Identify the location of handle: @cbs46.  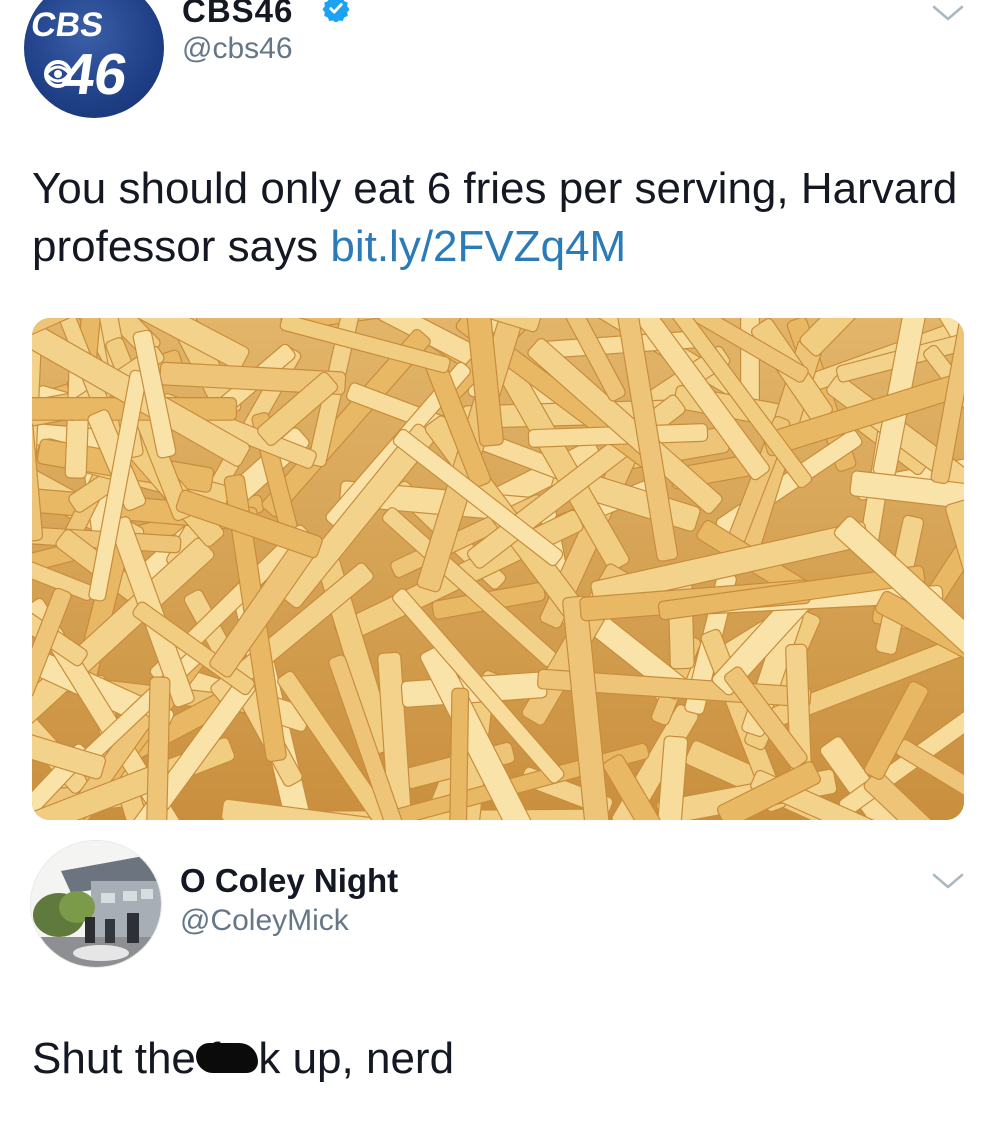
(237, 49).